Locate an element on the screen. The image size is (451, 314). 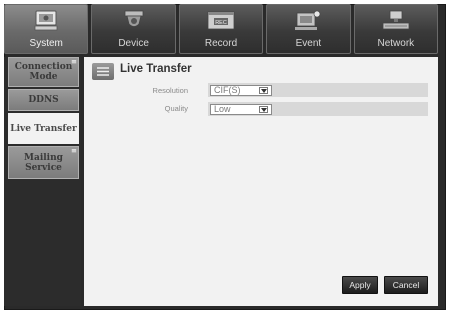
sidebar-item-mailing-service: Mailing Service ≡ is located at coordinates (43, 162).